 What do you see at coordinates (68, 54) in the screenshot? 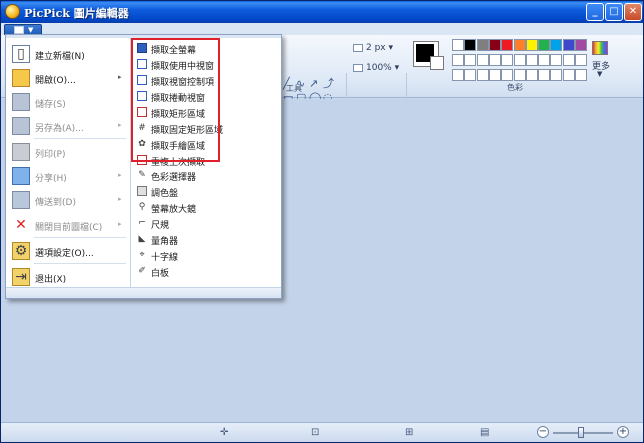
I see `menu-item-new-file: ▯ 建立新檔(N)` at bounding box center [68, 54].